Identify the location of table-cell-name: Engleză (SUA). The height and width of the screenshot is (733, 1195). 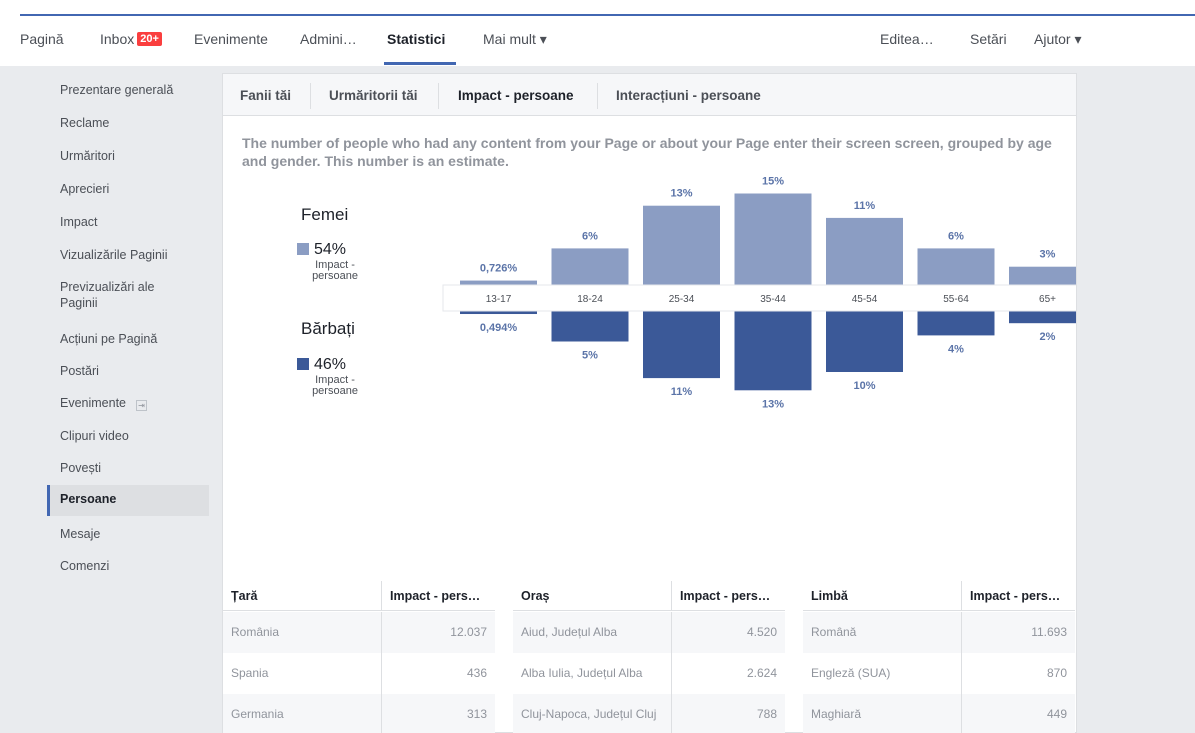
(882, 673).